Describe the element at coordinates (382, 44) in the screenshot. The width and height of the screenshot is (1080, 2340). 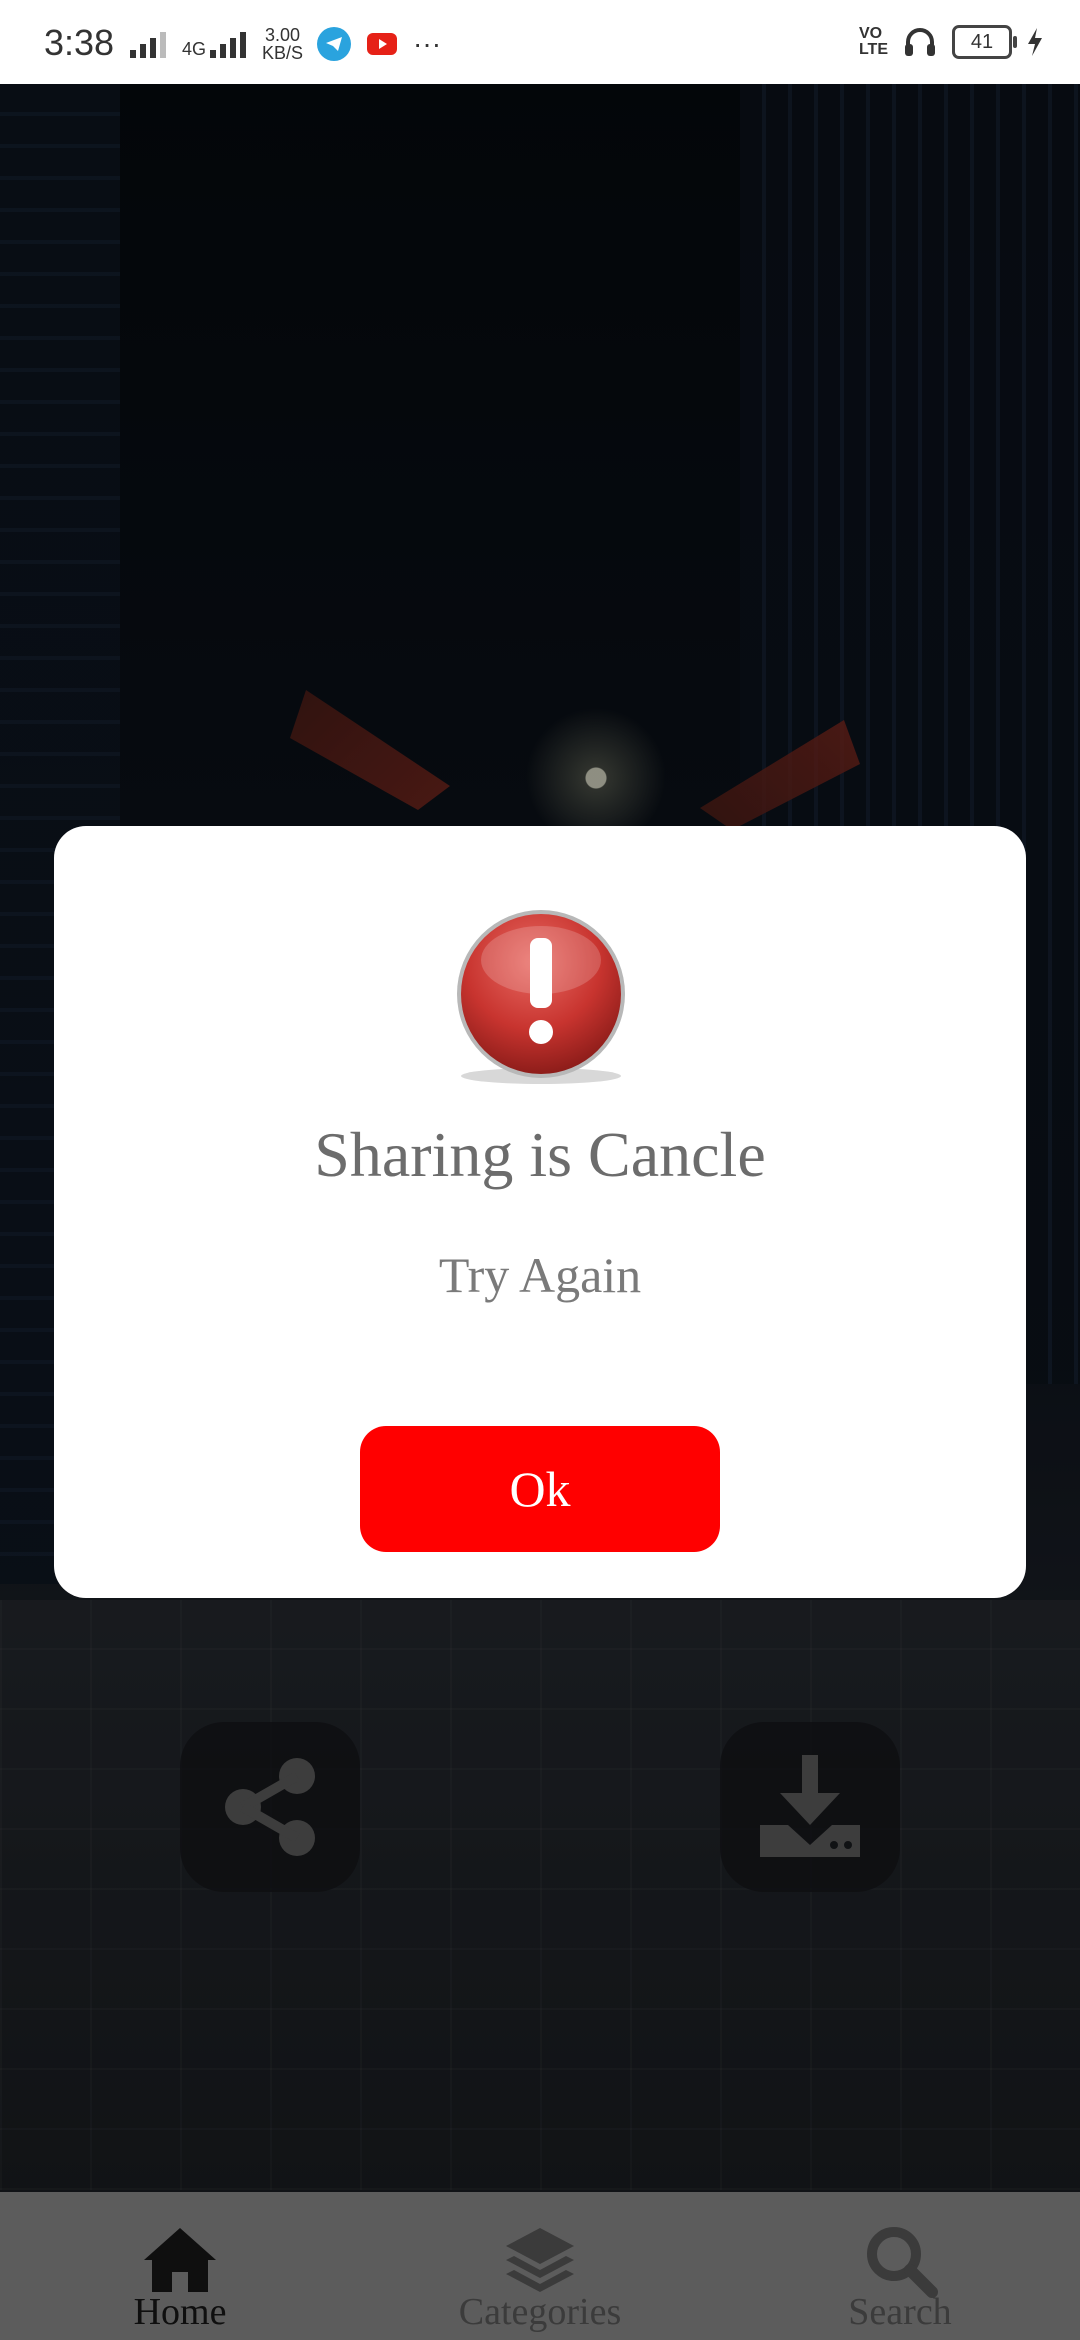
I see `youtube-icon` at that location.